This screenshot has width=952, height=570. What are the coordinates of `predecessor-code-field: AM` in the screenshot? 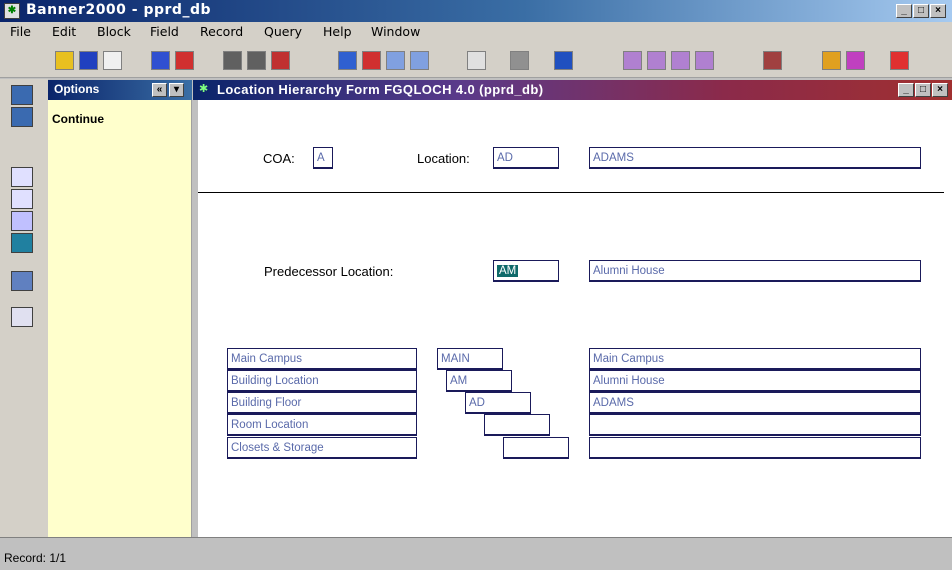 It's located at (526, 271).